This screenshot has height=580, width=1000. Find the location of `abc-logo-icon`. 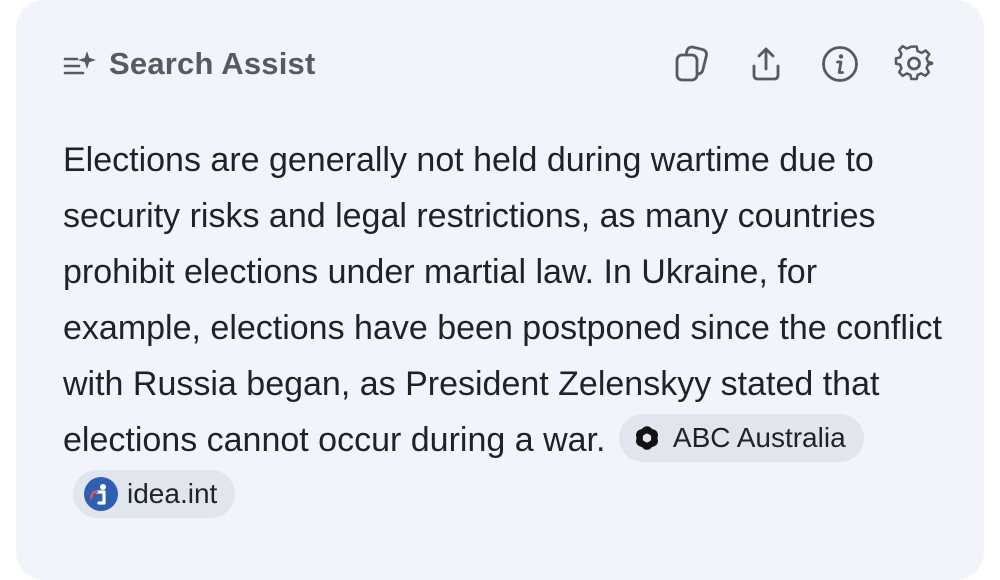

abc-logo-icon is located at coordinates (647, 438).